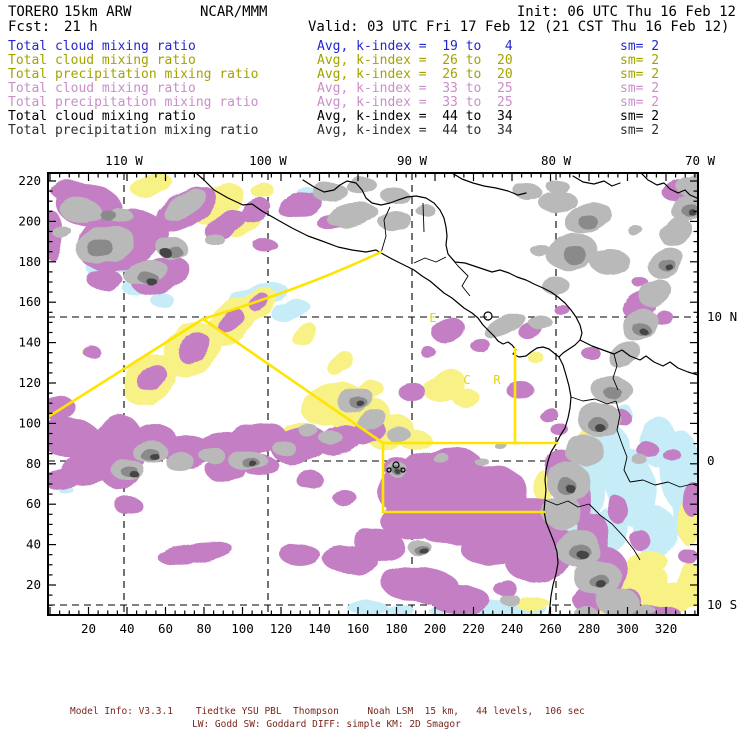 The width and height of the screenshot is (740, 740). What do you see at coordinates (666, 628) in the screenshot?
I see `x-tick-label: 320` at bounding box center [666, 628].